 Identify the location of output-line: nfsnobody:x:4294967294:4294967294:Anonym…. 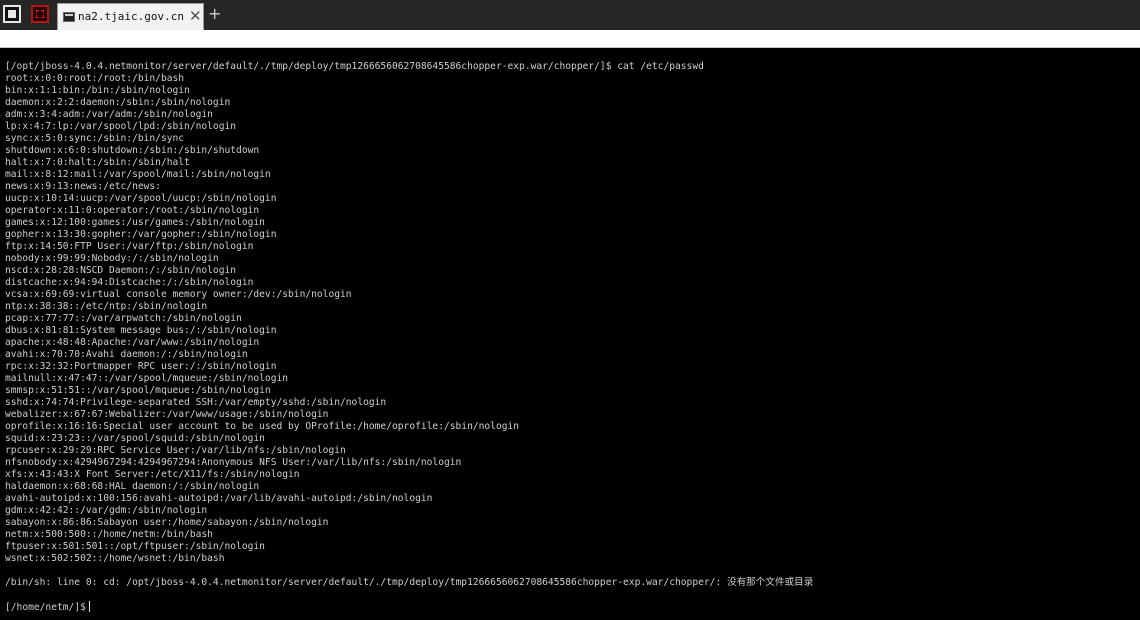
(233, 462).